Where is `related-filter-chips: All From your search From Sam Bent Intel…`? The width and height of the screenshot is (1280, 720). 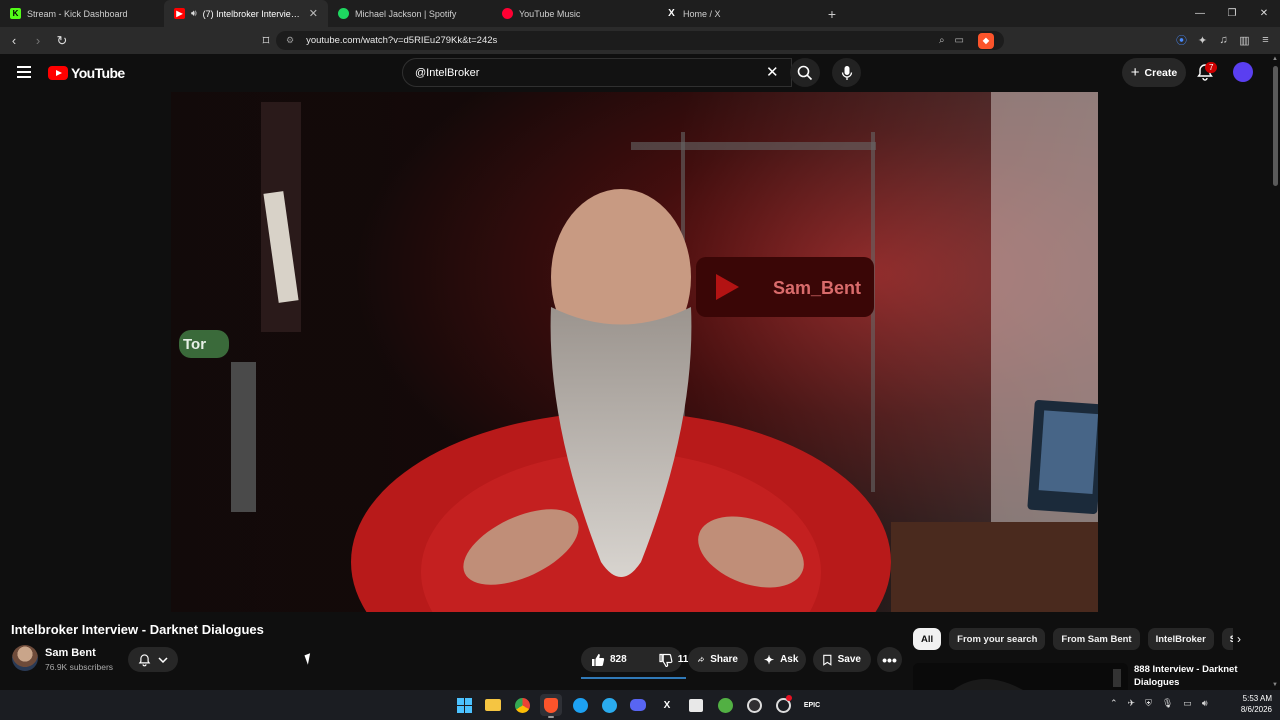 related-filter-chips: All From your search From Sam Bent Intel… is located at coordinates (1073, 639).